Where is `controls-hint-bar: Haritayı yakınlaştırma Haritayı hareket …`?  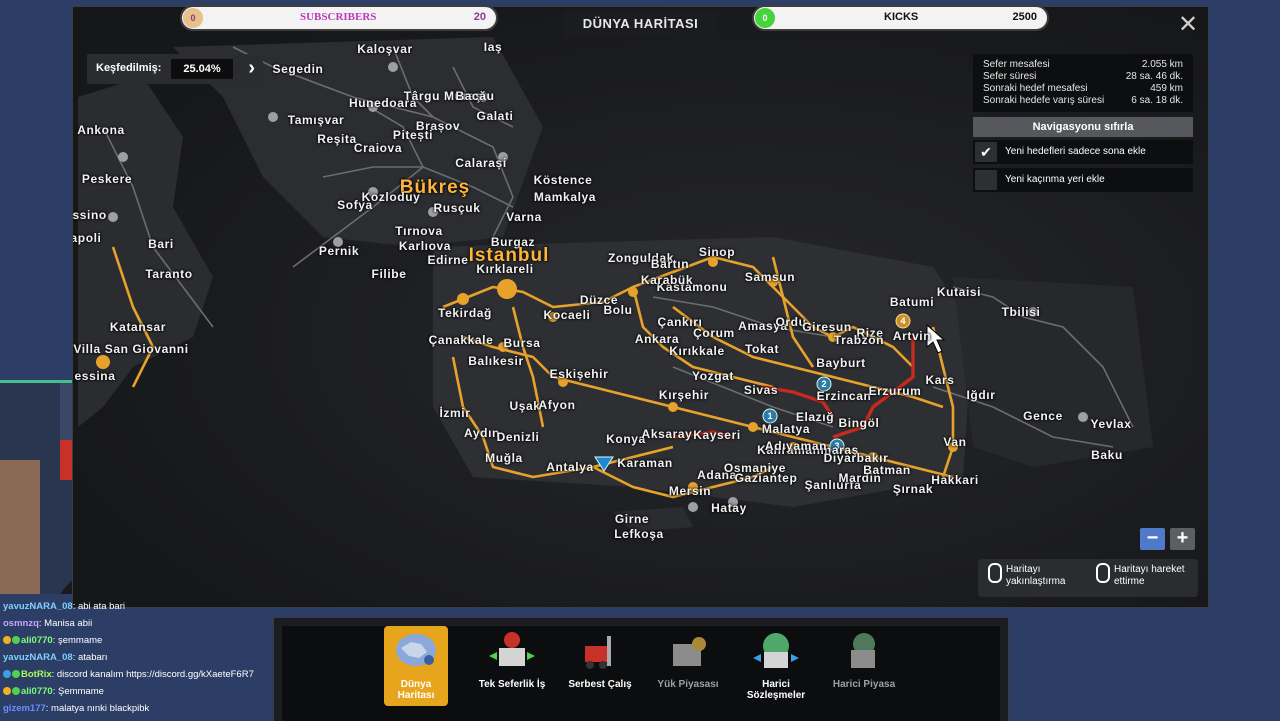 controls-hint-bar: Haritayı yakınlaştırma Haritayı hareket … is located at coordinates (1088, 578).